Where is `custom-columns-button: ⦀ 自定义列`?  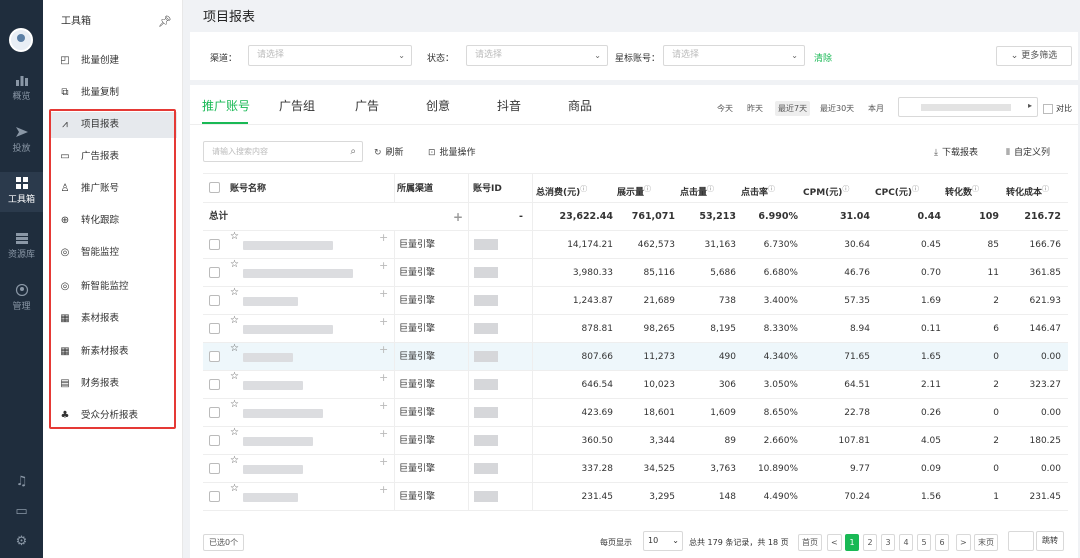 custom-columns-button: ⦀ 自定义列 is located at coordinates (1028, 151).